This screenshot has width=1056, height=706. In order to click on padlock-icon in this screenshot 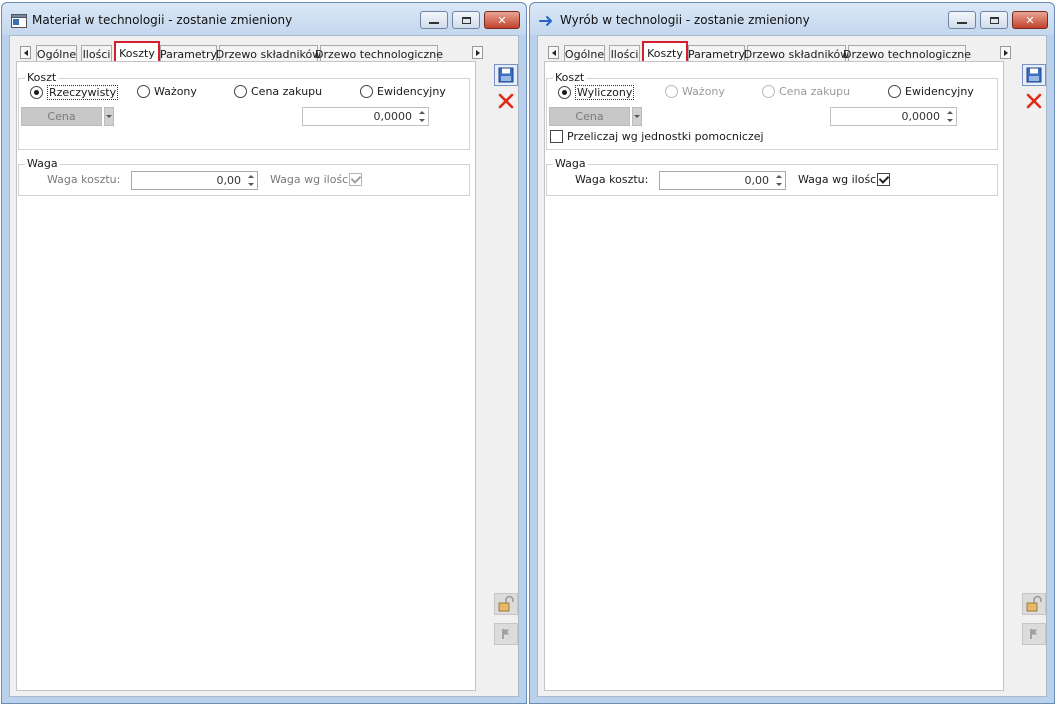, I will do `click(1034, 603)`.